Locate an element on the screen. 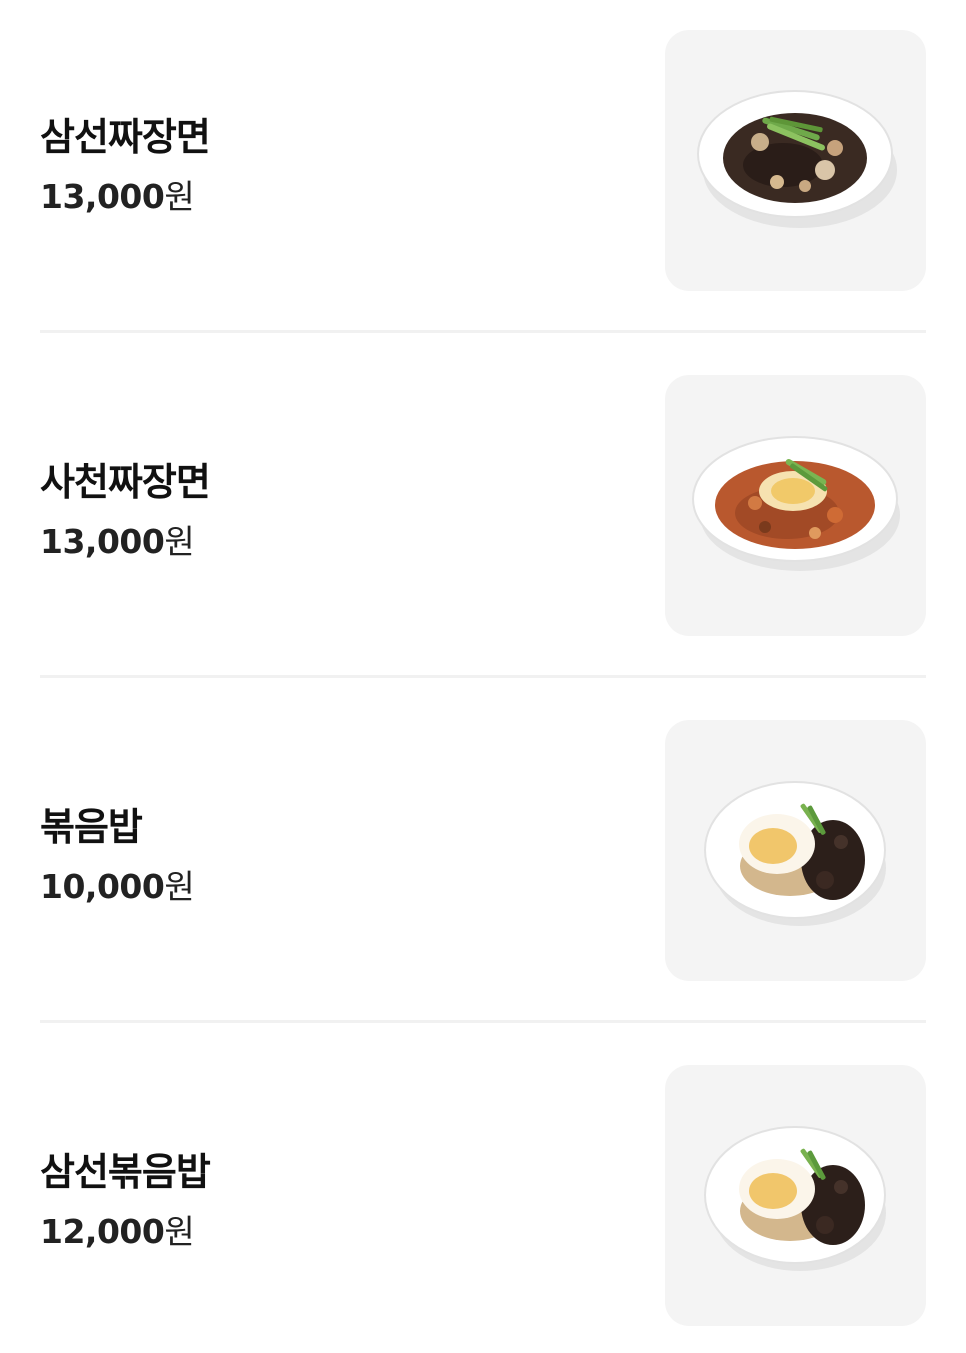 This screenshot has width=966, height=1353. menu-item-name: 사천짜장면 is located at coordinates (125, 482).